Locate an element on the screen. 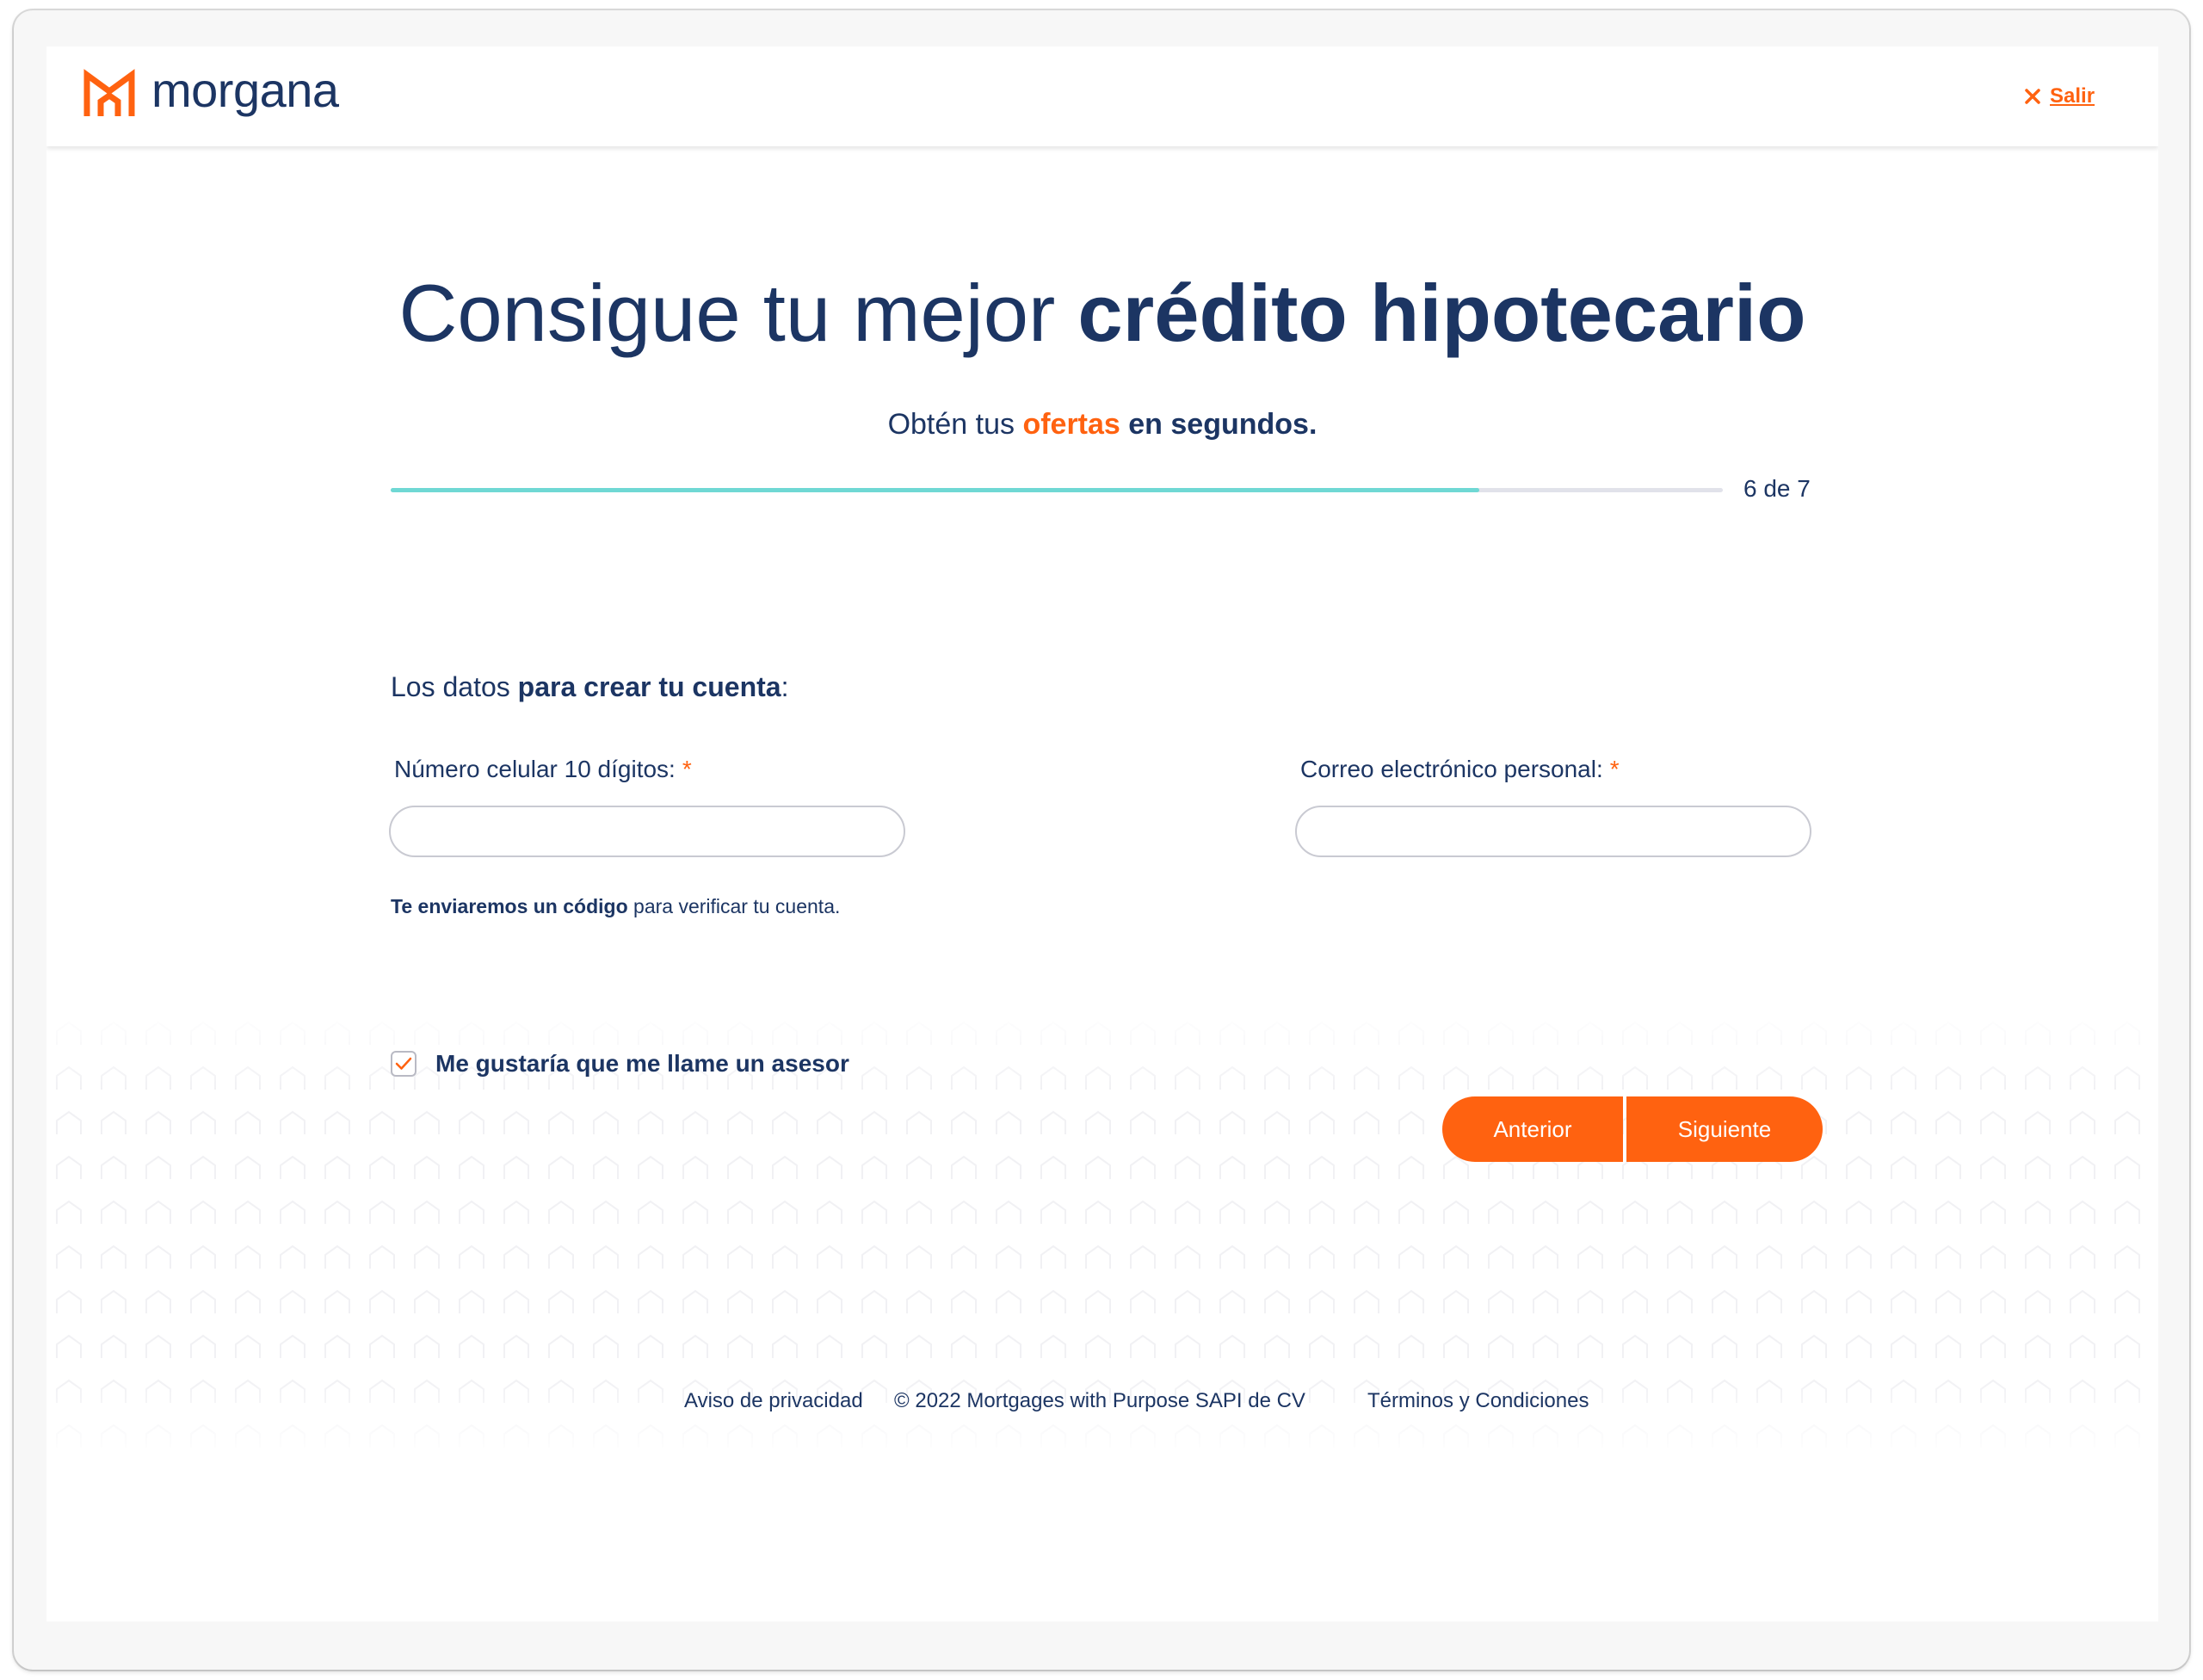 The width and height of the screenshot is (2203, 1680). page-subtitle: Obtén tus ofertas en segundos. is located at coordinates (1102, 425).